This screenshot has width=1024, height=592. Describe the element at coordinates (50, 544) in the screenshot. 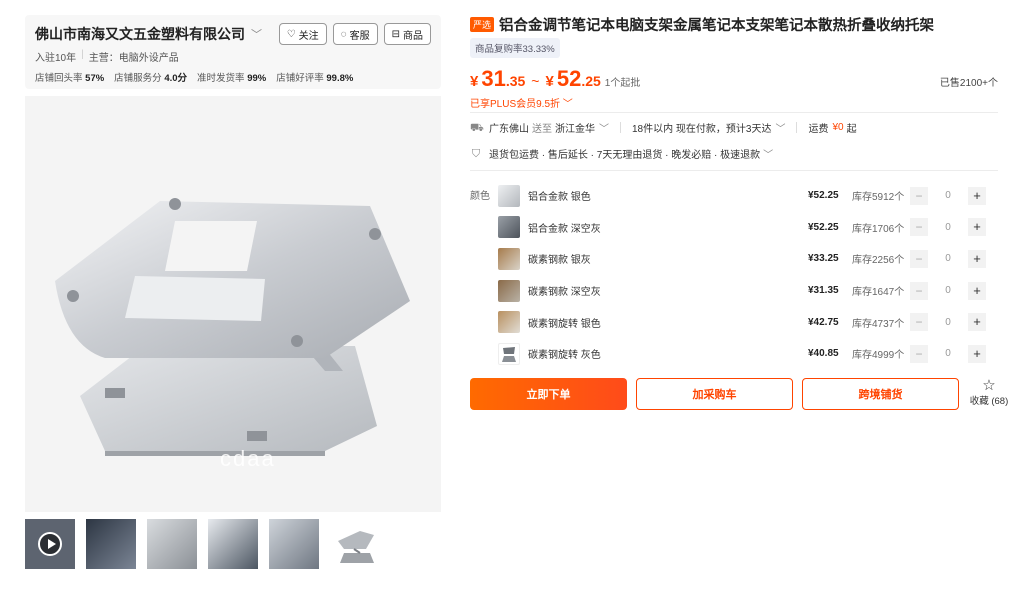

I see `video-thumbnail` at that location.